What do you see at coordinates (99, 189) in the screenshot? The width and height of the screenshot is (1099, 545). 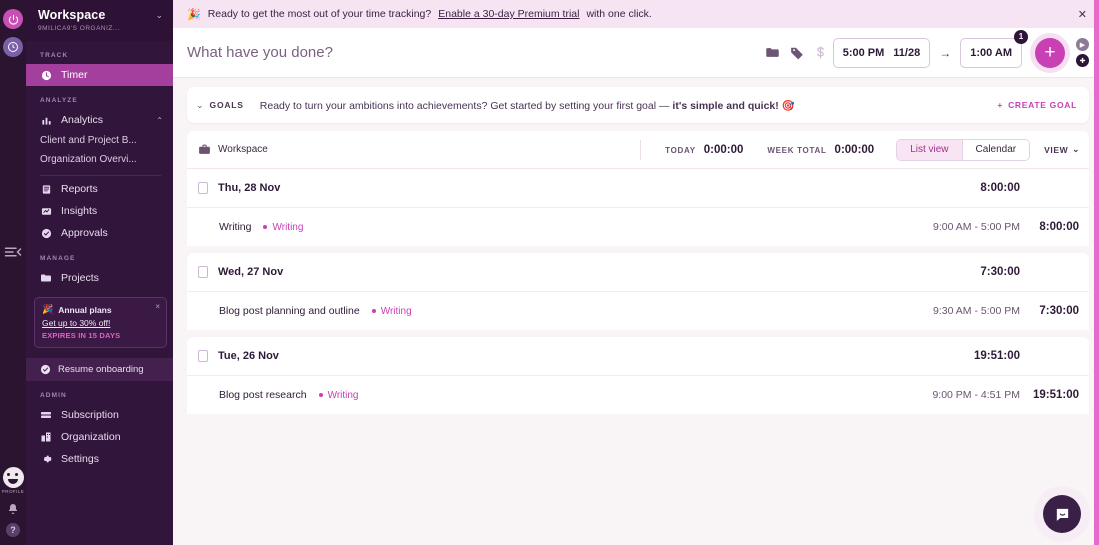 I see `sidebar-item-reports: Reports` at bounding box center [99, 189].